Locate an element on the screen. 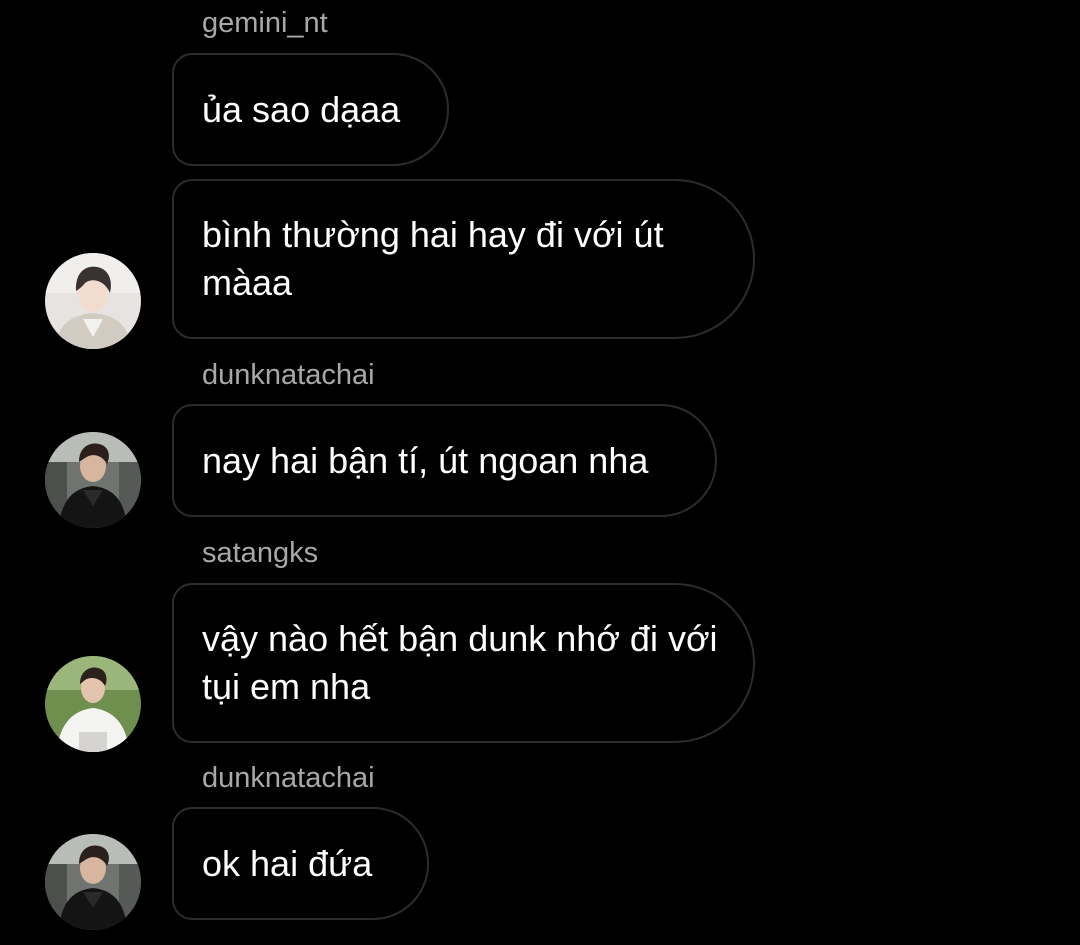 This screenshot has height=945, width=1080. message-bubble: bình thường hai hay đi với út màaa is located at coordinates (463, 259).